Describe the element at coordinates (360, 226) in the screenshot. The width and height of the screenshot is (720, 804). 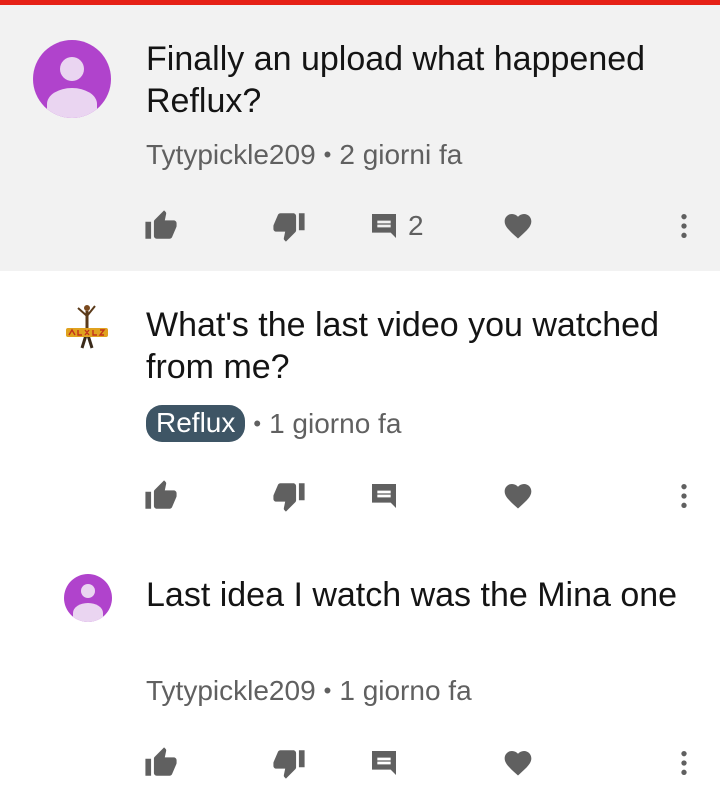
I see `comment-action-bar: 2` at that location.